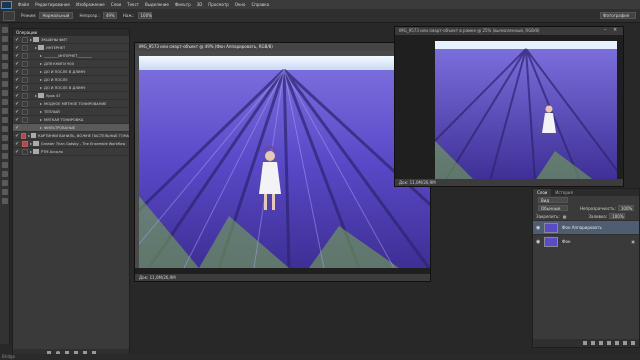 The height and width of the screenshot is (360, 640). Describe the element at coordinates (593, 343) in the screenshot. I see `fx-icon` at that location.